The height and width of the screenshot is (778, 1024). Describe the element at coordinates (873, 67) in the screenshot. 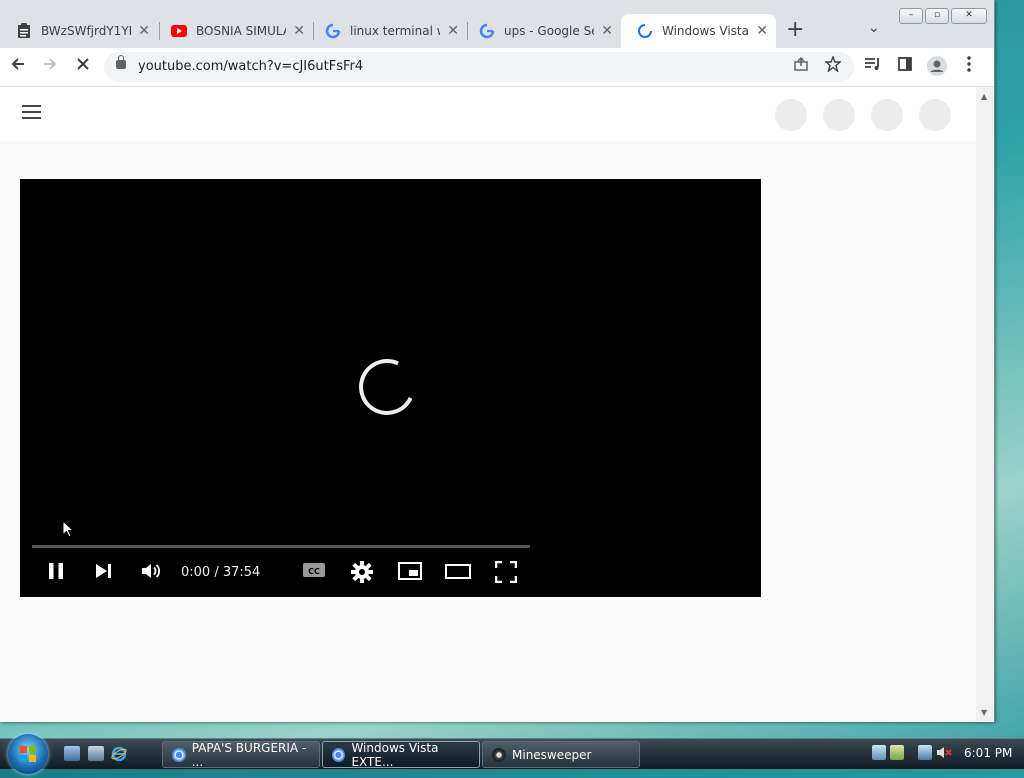

I see `media-control-icon` at that location.